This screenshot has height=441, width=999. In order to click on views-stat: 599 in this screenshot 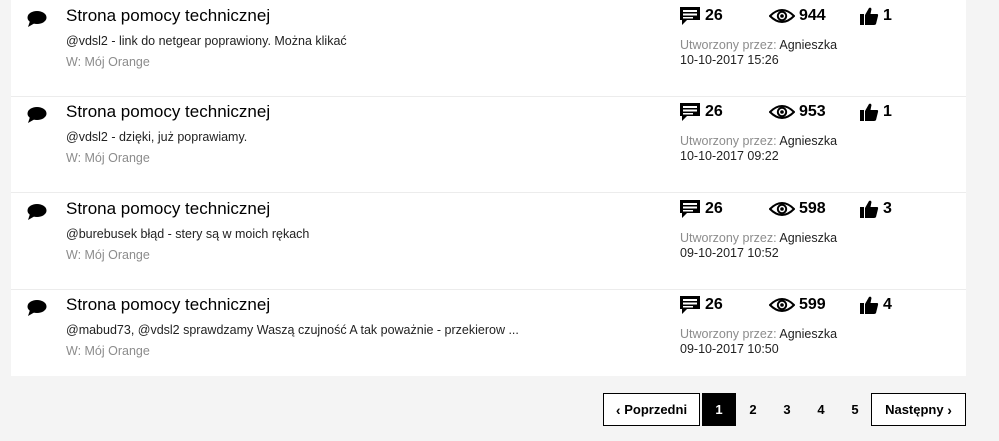, I will do `click(797, 305)`.